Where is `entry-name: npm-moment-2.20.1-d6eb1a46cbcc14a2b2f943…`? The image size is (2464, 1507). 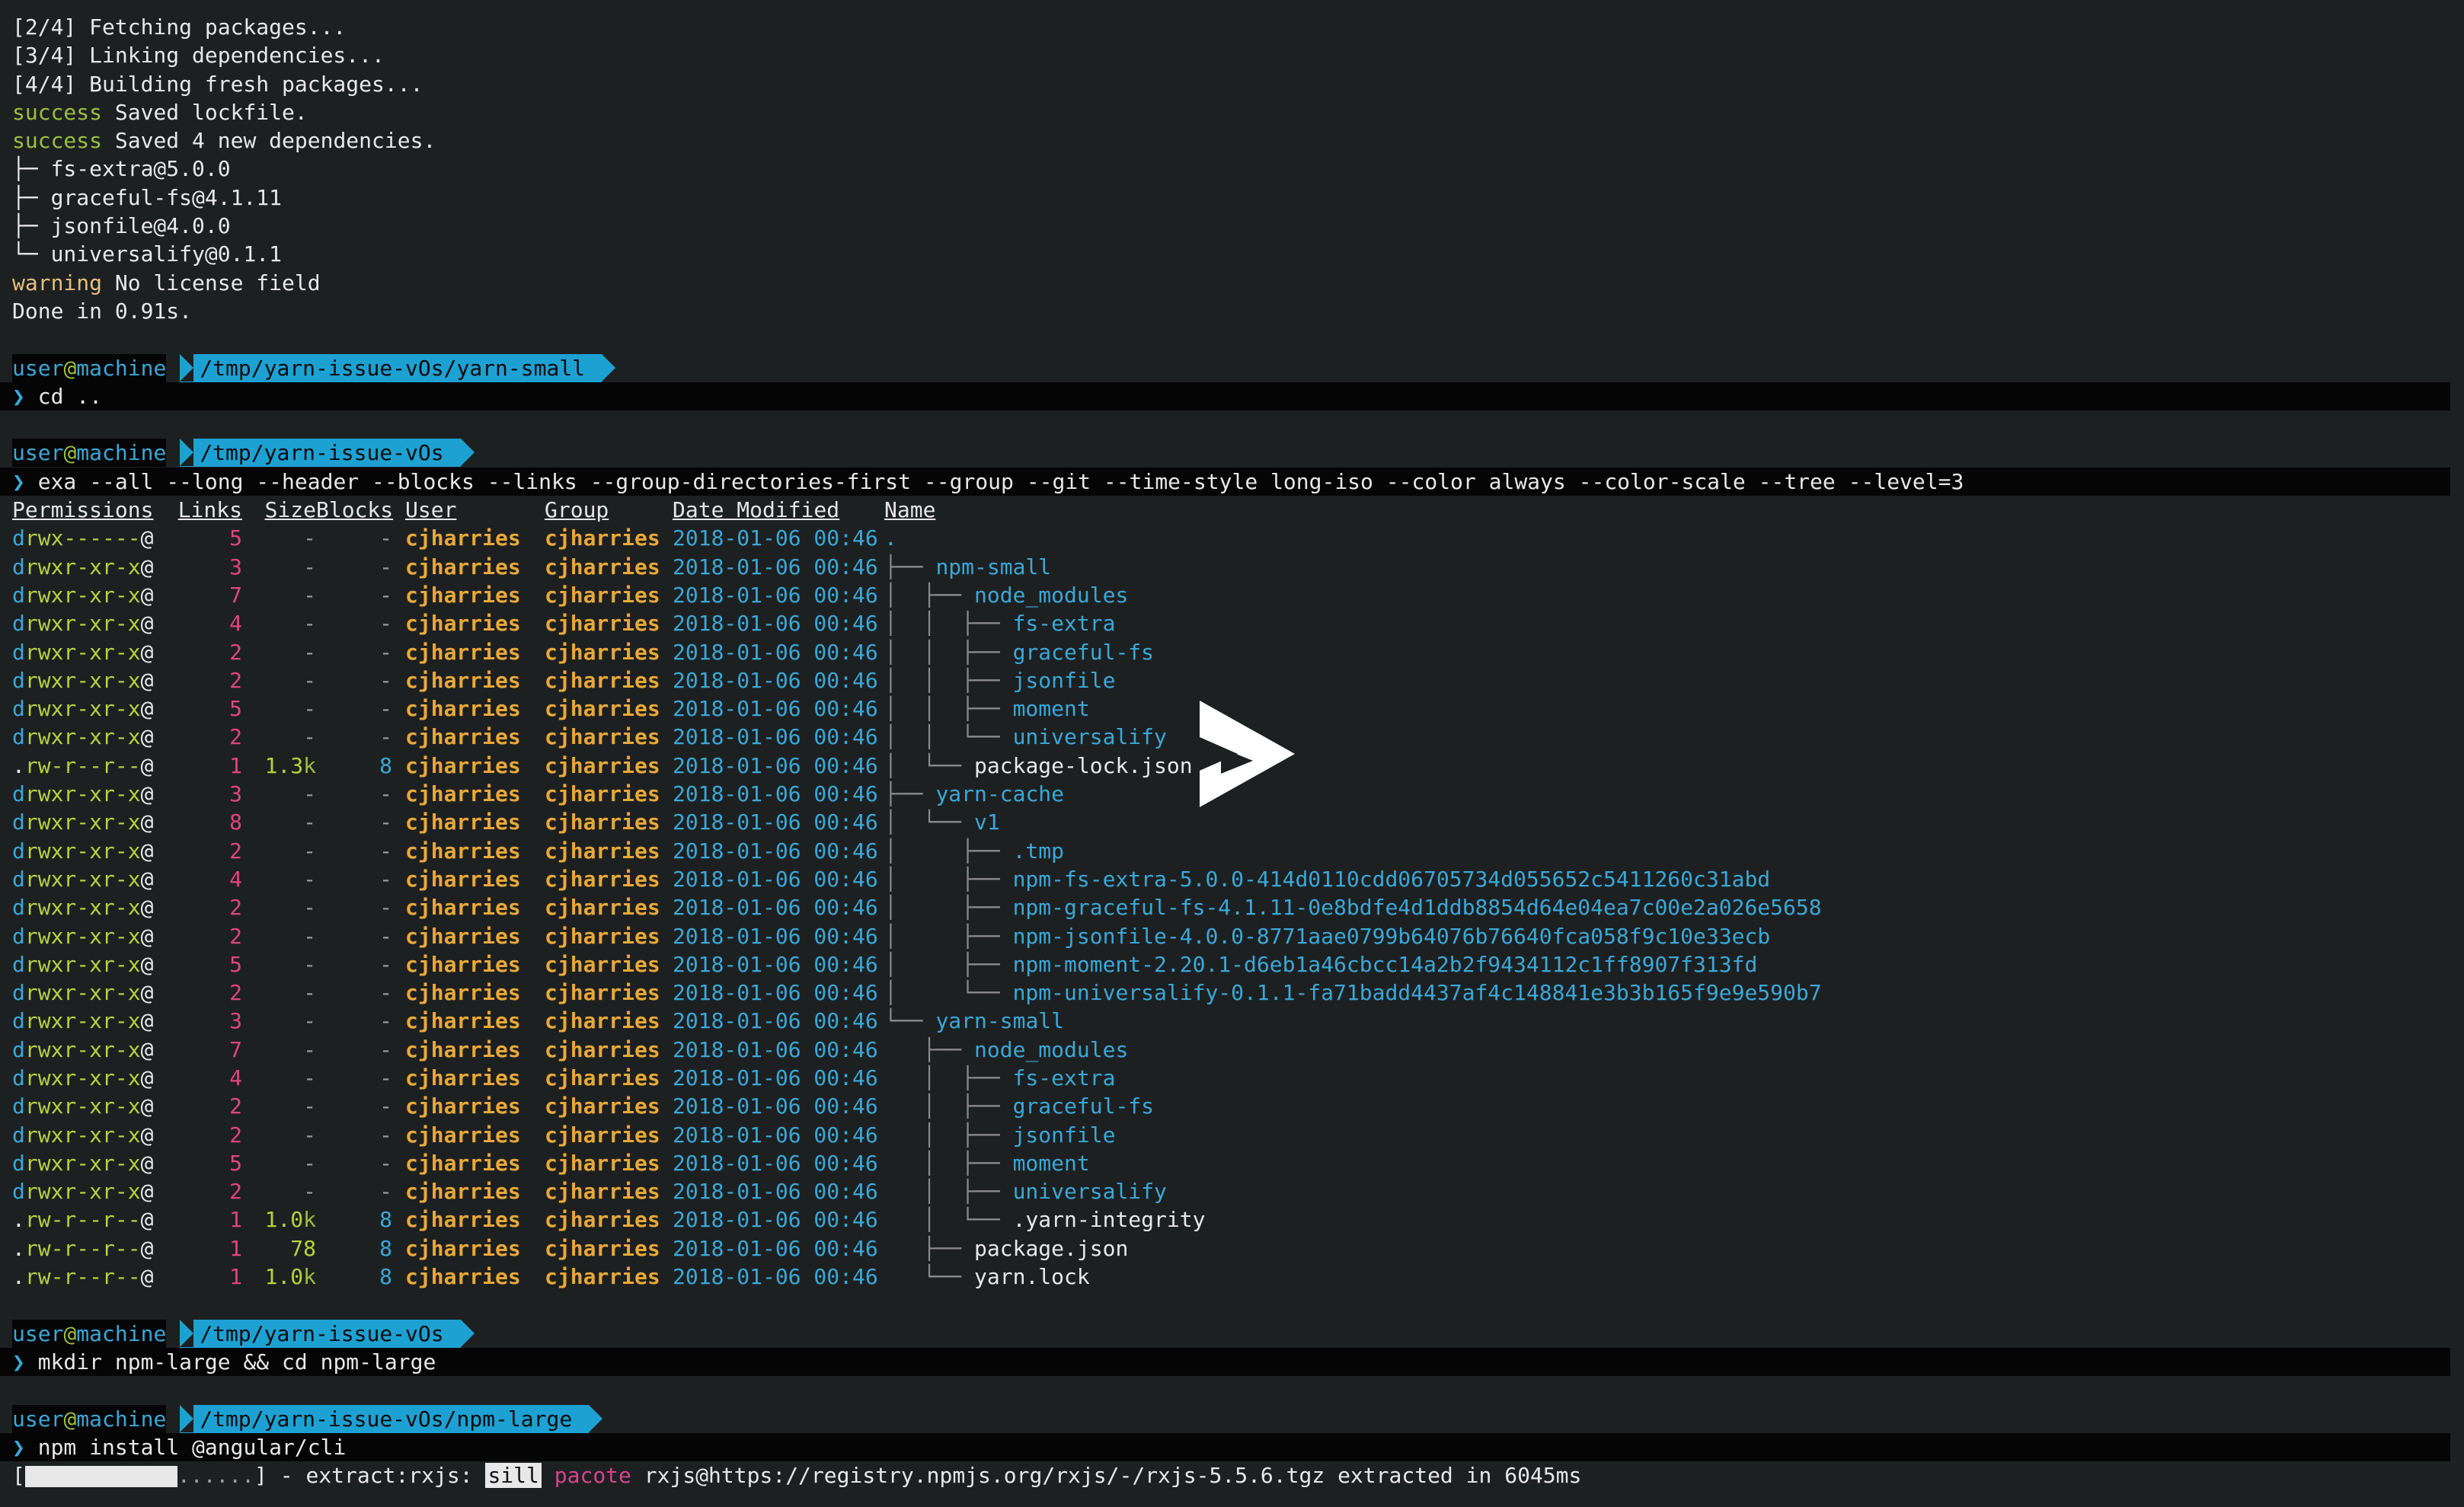
entry-name: npm-moment-2.20.1-d6eb1a46cbcc14a2b2f943… is located at coordinates (1385, 964).